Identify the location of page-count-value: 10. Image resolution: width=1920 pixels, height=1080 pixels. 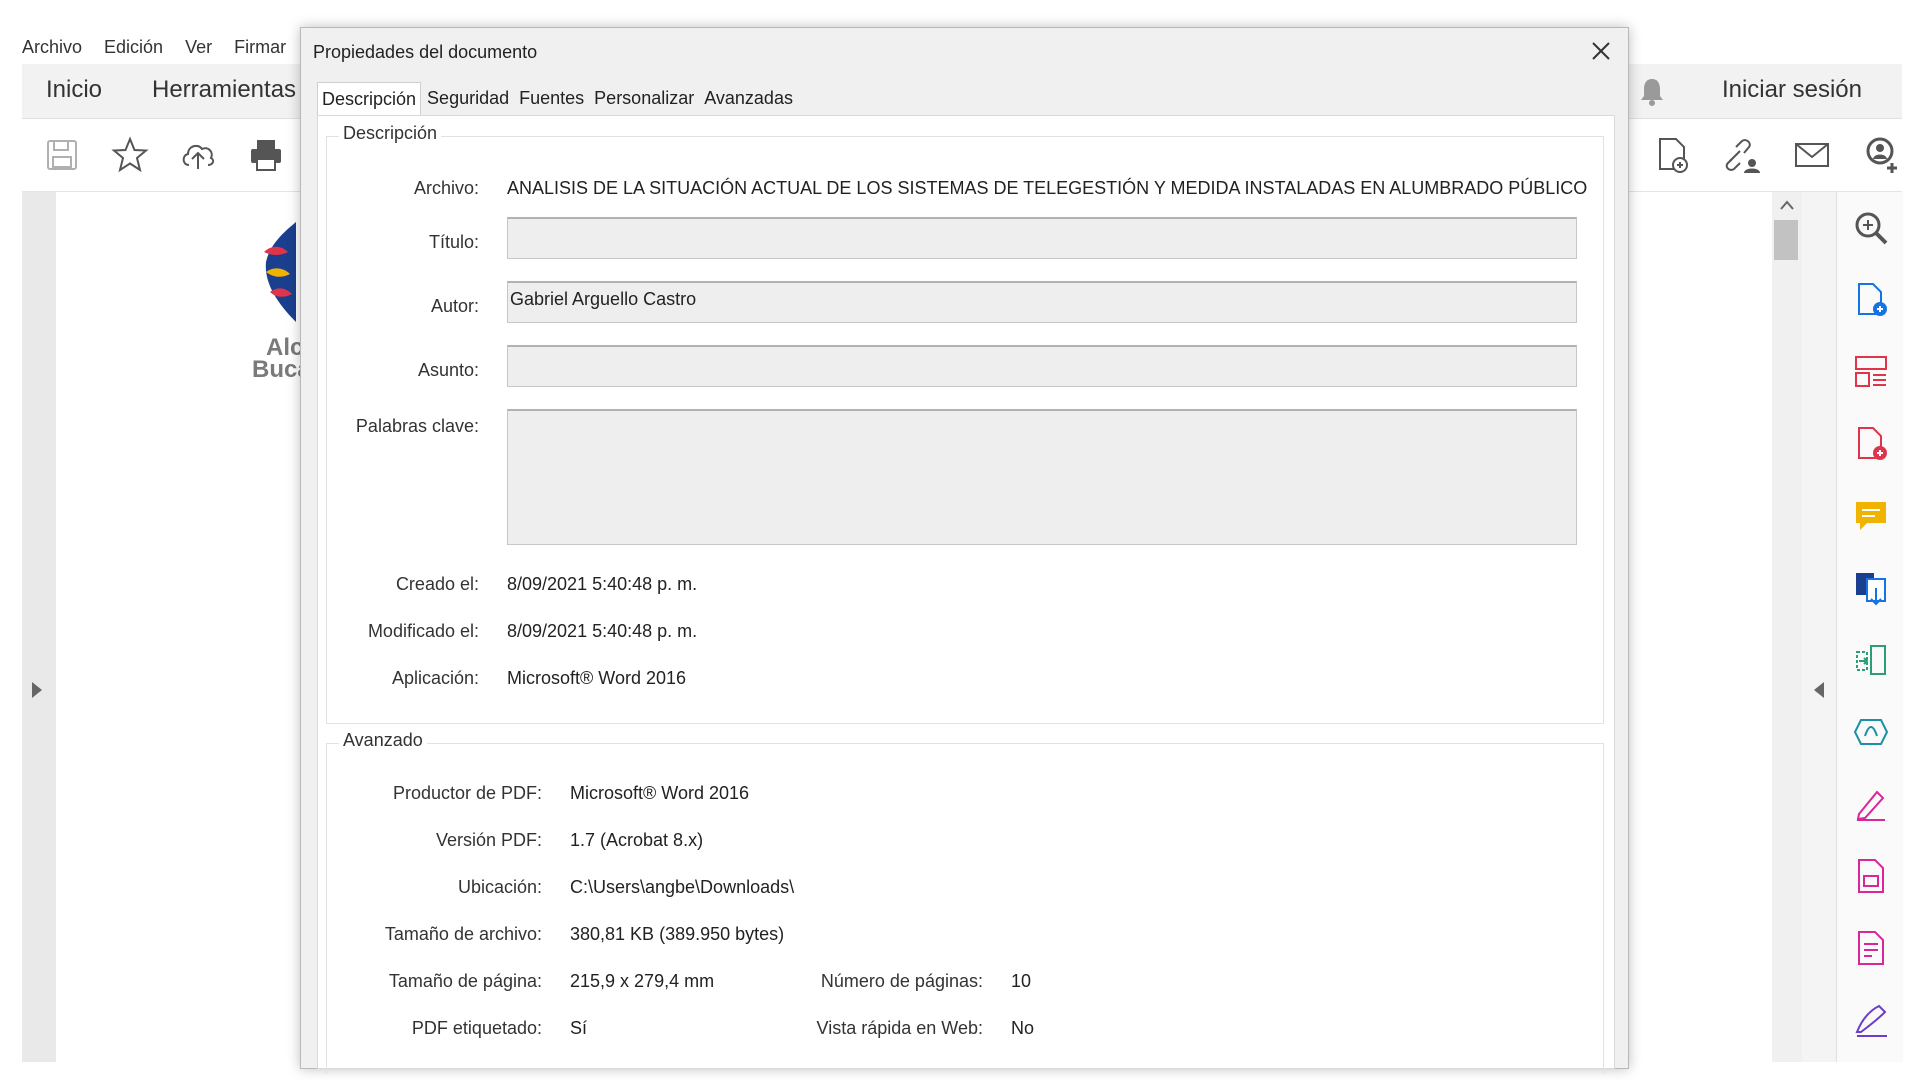
(1021, 981).